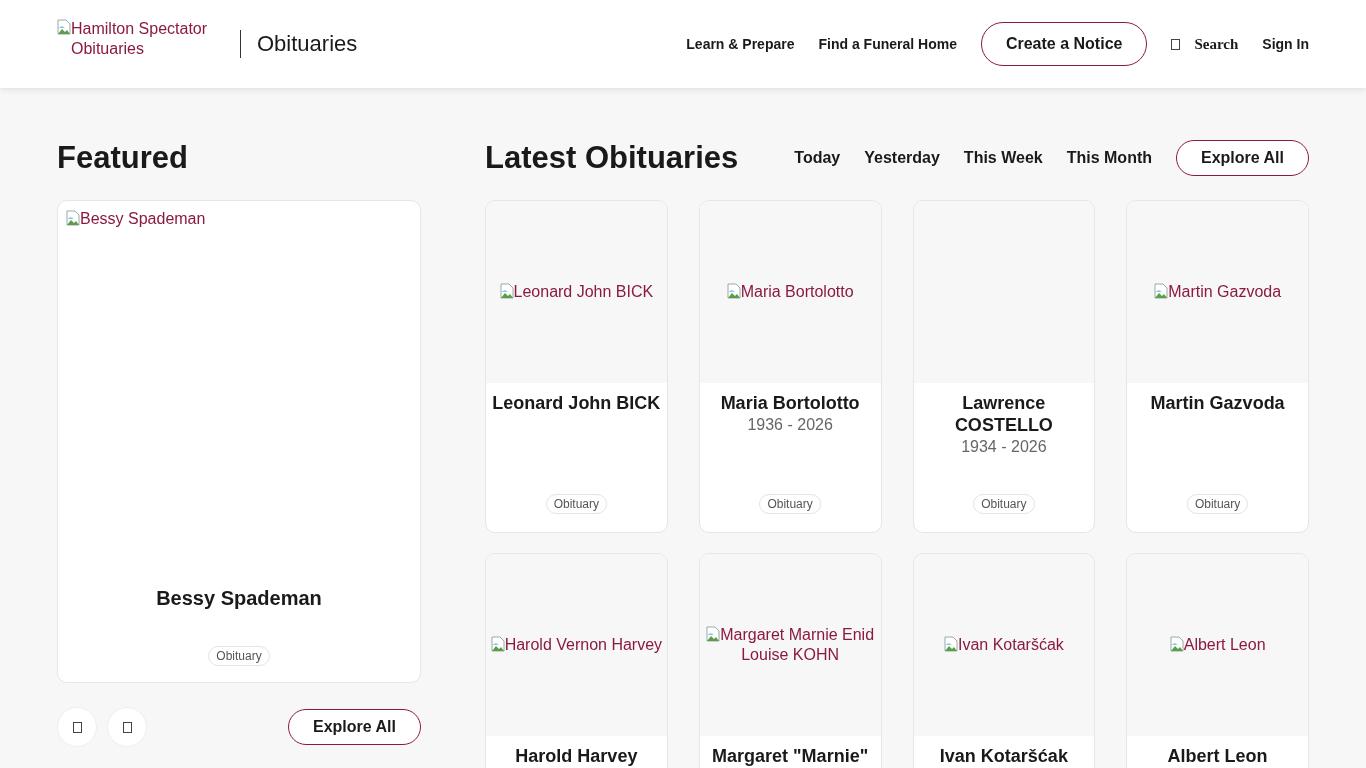  I want to click on obituary-card: Lawrence COSTELLO 1934 - 2026 Obituary, so click(1004, 366).